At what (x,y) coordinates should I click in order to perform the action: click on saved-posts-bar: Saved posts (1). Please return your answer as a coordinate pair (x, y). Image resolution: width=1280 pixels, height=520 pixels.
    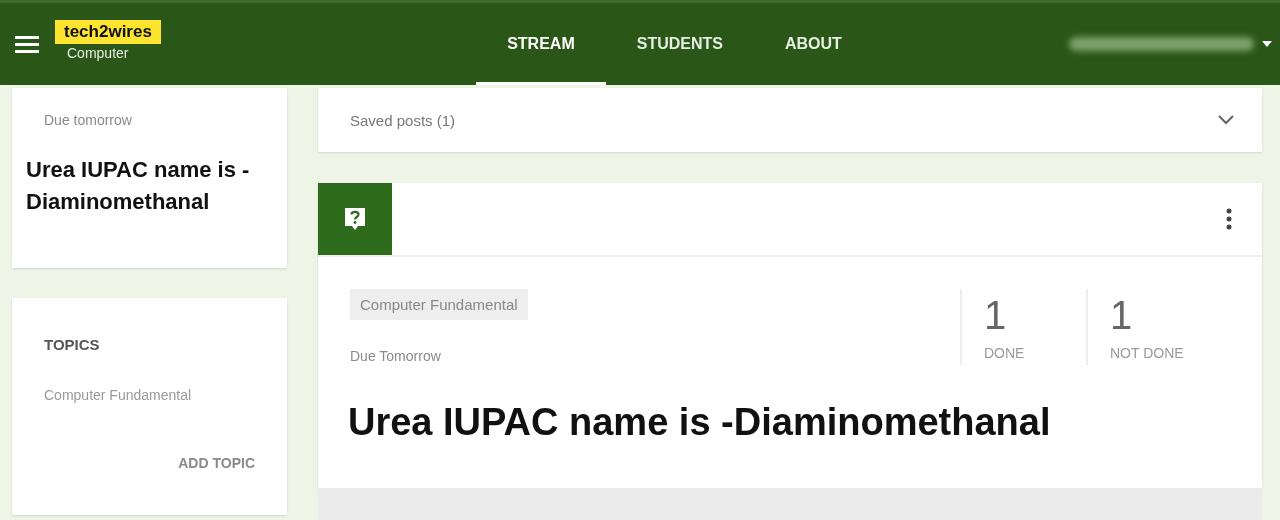
    Looking at the image, I should click on (790, 120).